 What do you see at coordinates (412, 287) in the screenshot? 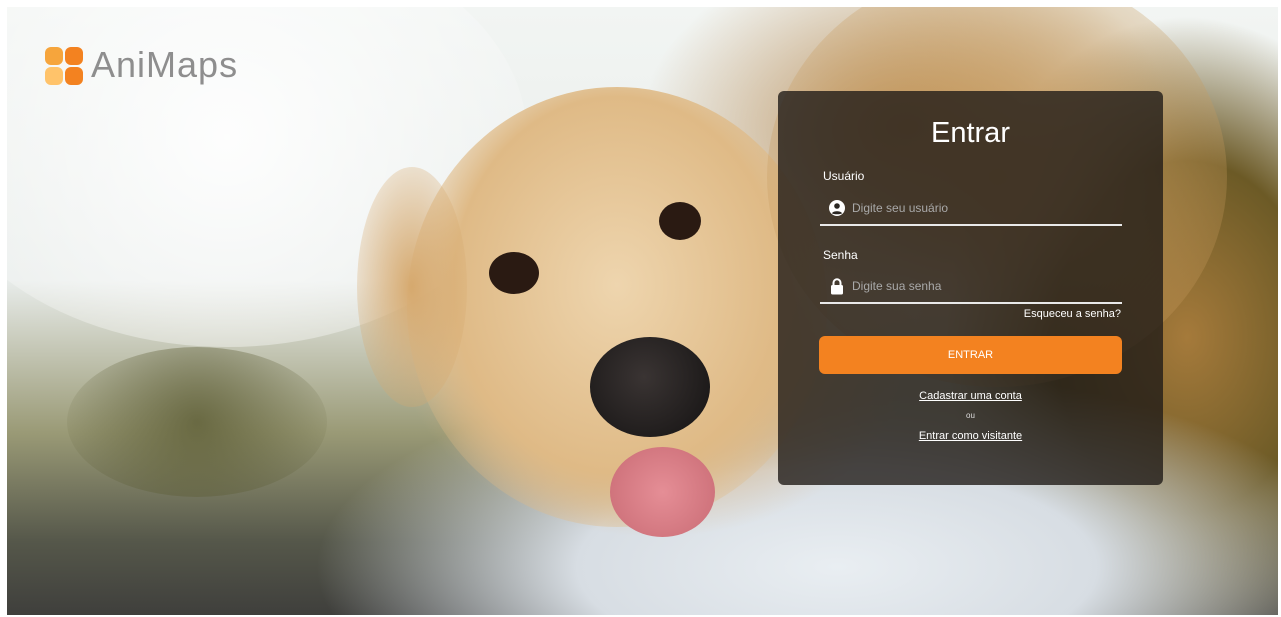
I see `dog-ear-left` at bounding box center [412, 287].